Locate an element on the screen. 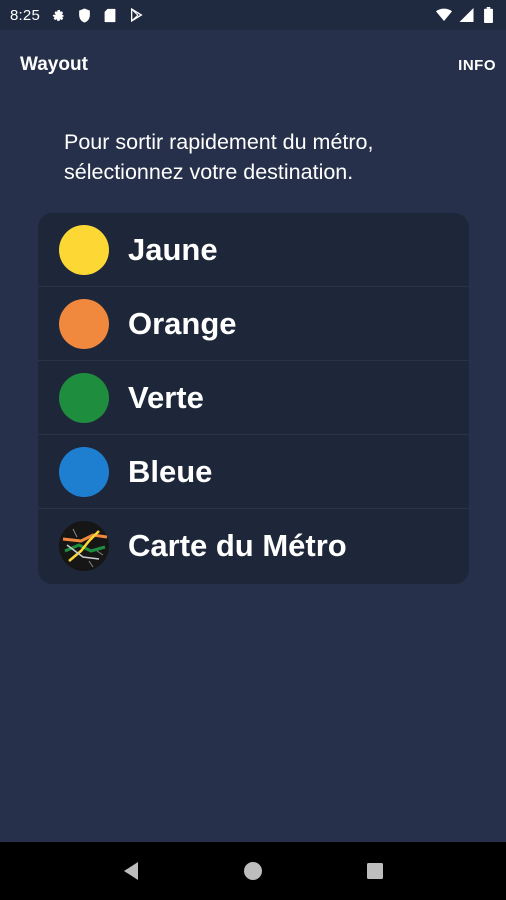  gear-icon is located at coordinates (58, 15).